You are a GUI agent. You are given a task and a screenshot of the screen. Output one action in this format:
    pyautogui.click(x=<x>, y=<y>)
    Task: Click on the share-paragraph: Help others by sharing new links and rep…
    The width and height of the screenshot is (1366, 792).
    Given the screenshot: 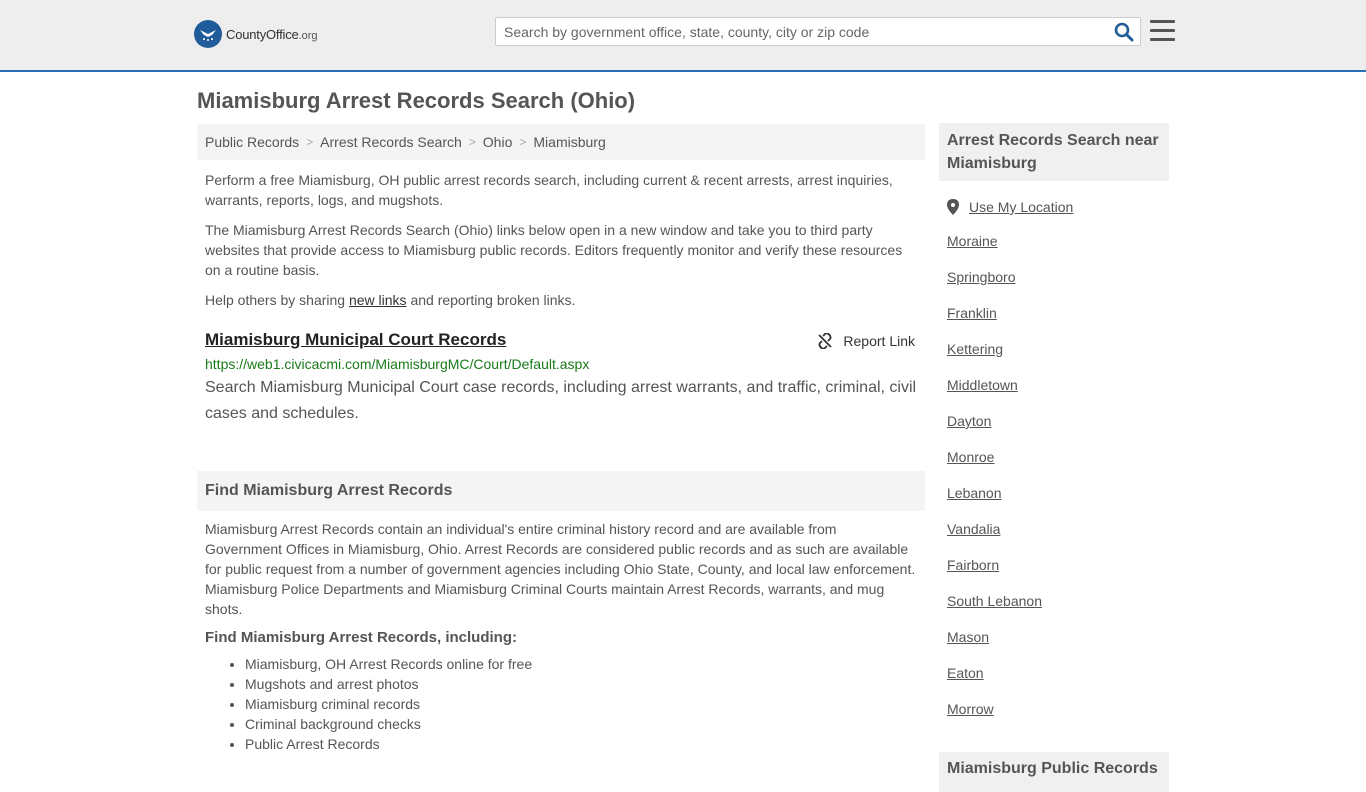 What is the action you would take?
    pyautogui.click(x=561, y=300)
    